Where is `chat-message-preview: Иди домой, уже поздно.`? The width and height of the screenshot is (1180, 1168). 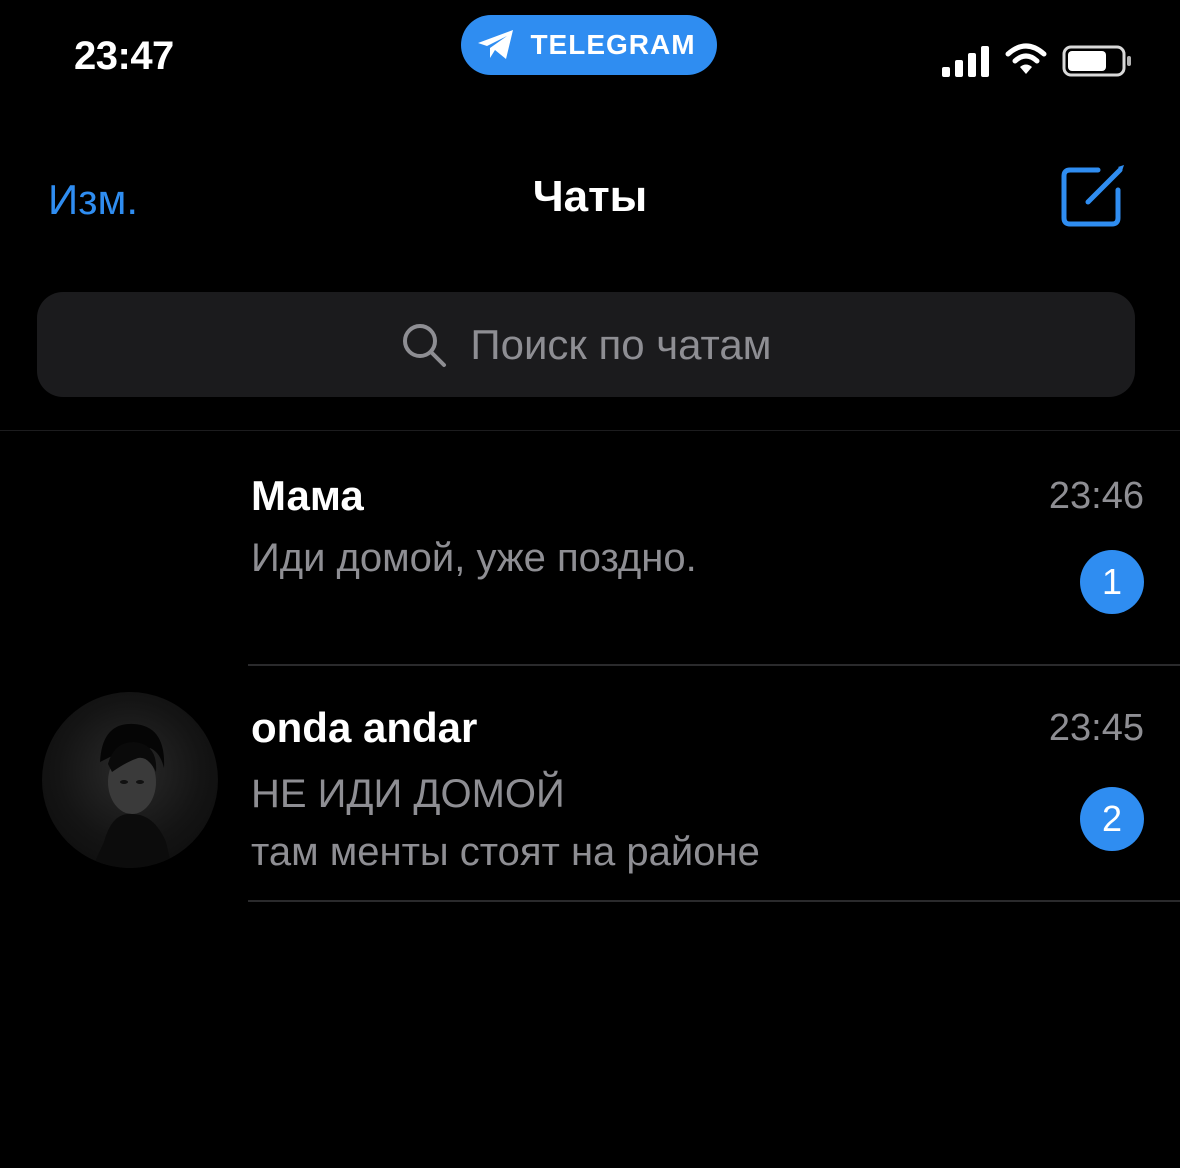 chat-message-preview: Иди домой, уже поздно. is located at coordinates (474, 558).